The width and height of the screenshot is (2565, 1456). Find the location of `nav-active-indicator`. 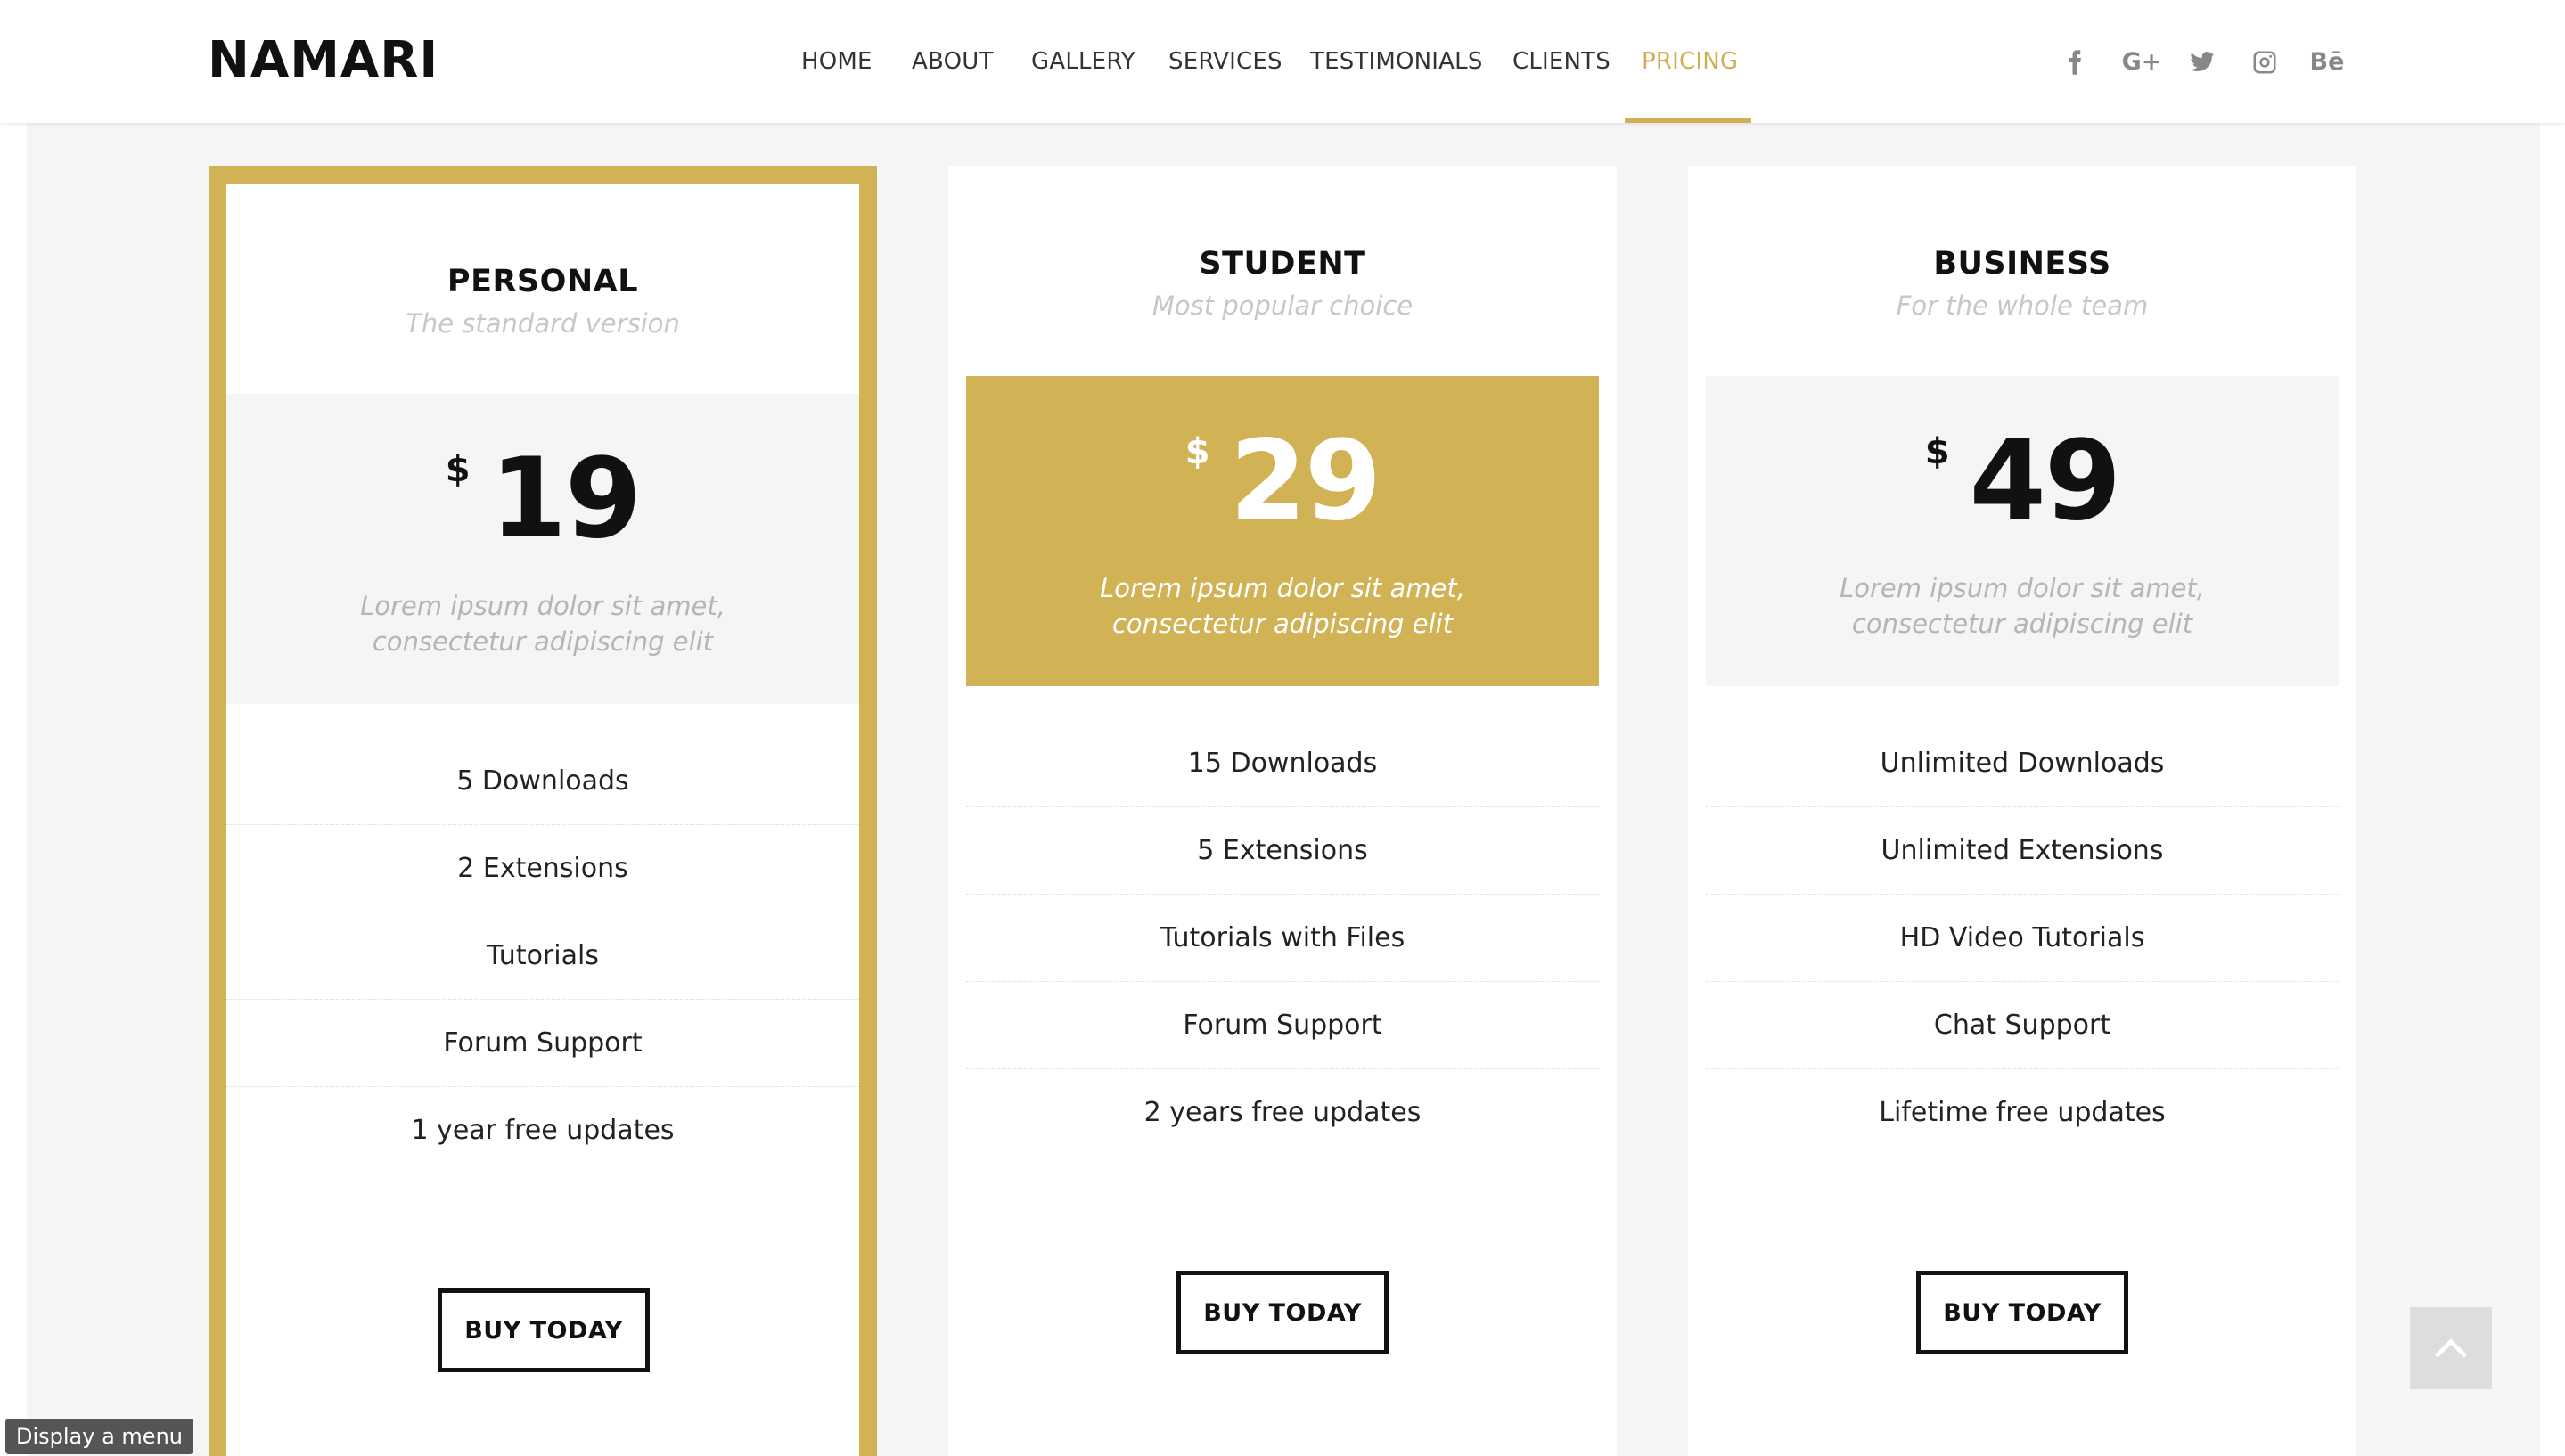

nav-active-indicator is located at coordinates (1688, 121).